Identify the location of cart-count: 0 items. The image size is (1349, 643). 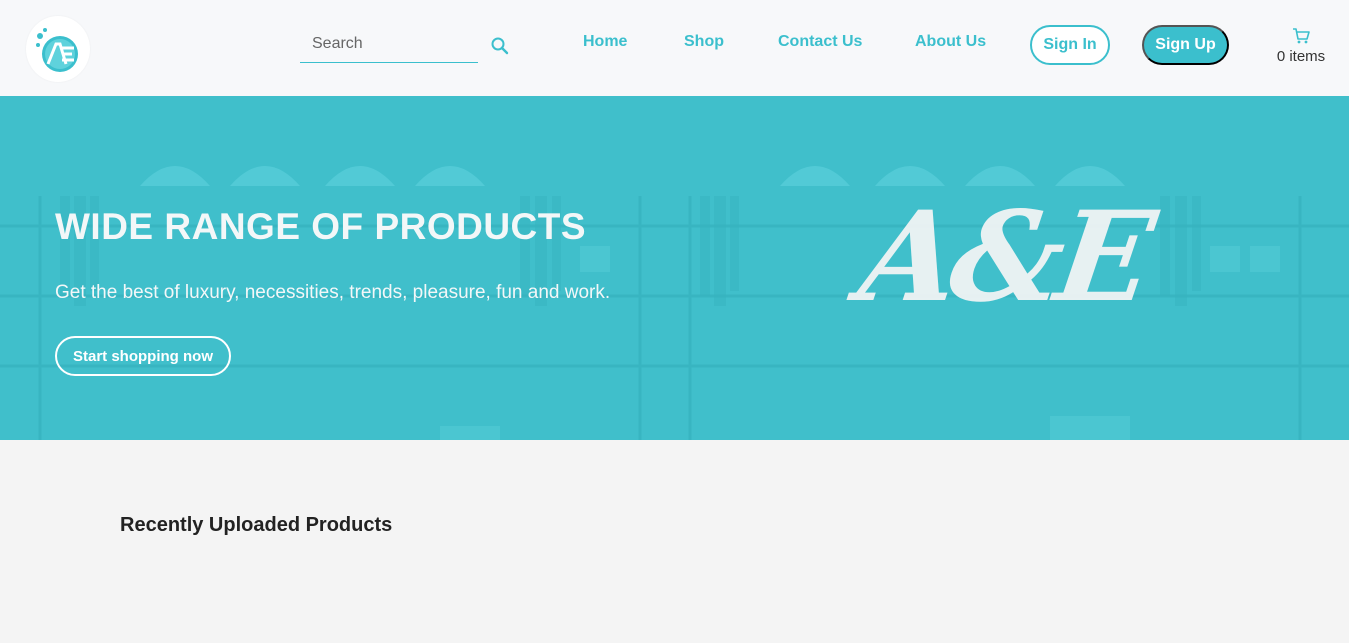
(1301, 56).